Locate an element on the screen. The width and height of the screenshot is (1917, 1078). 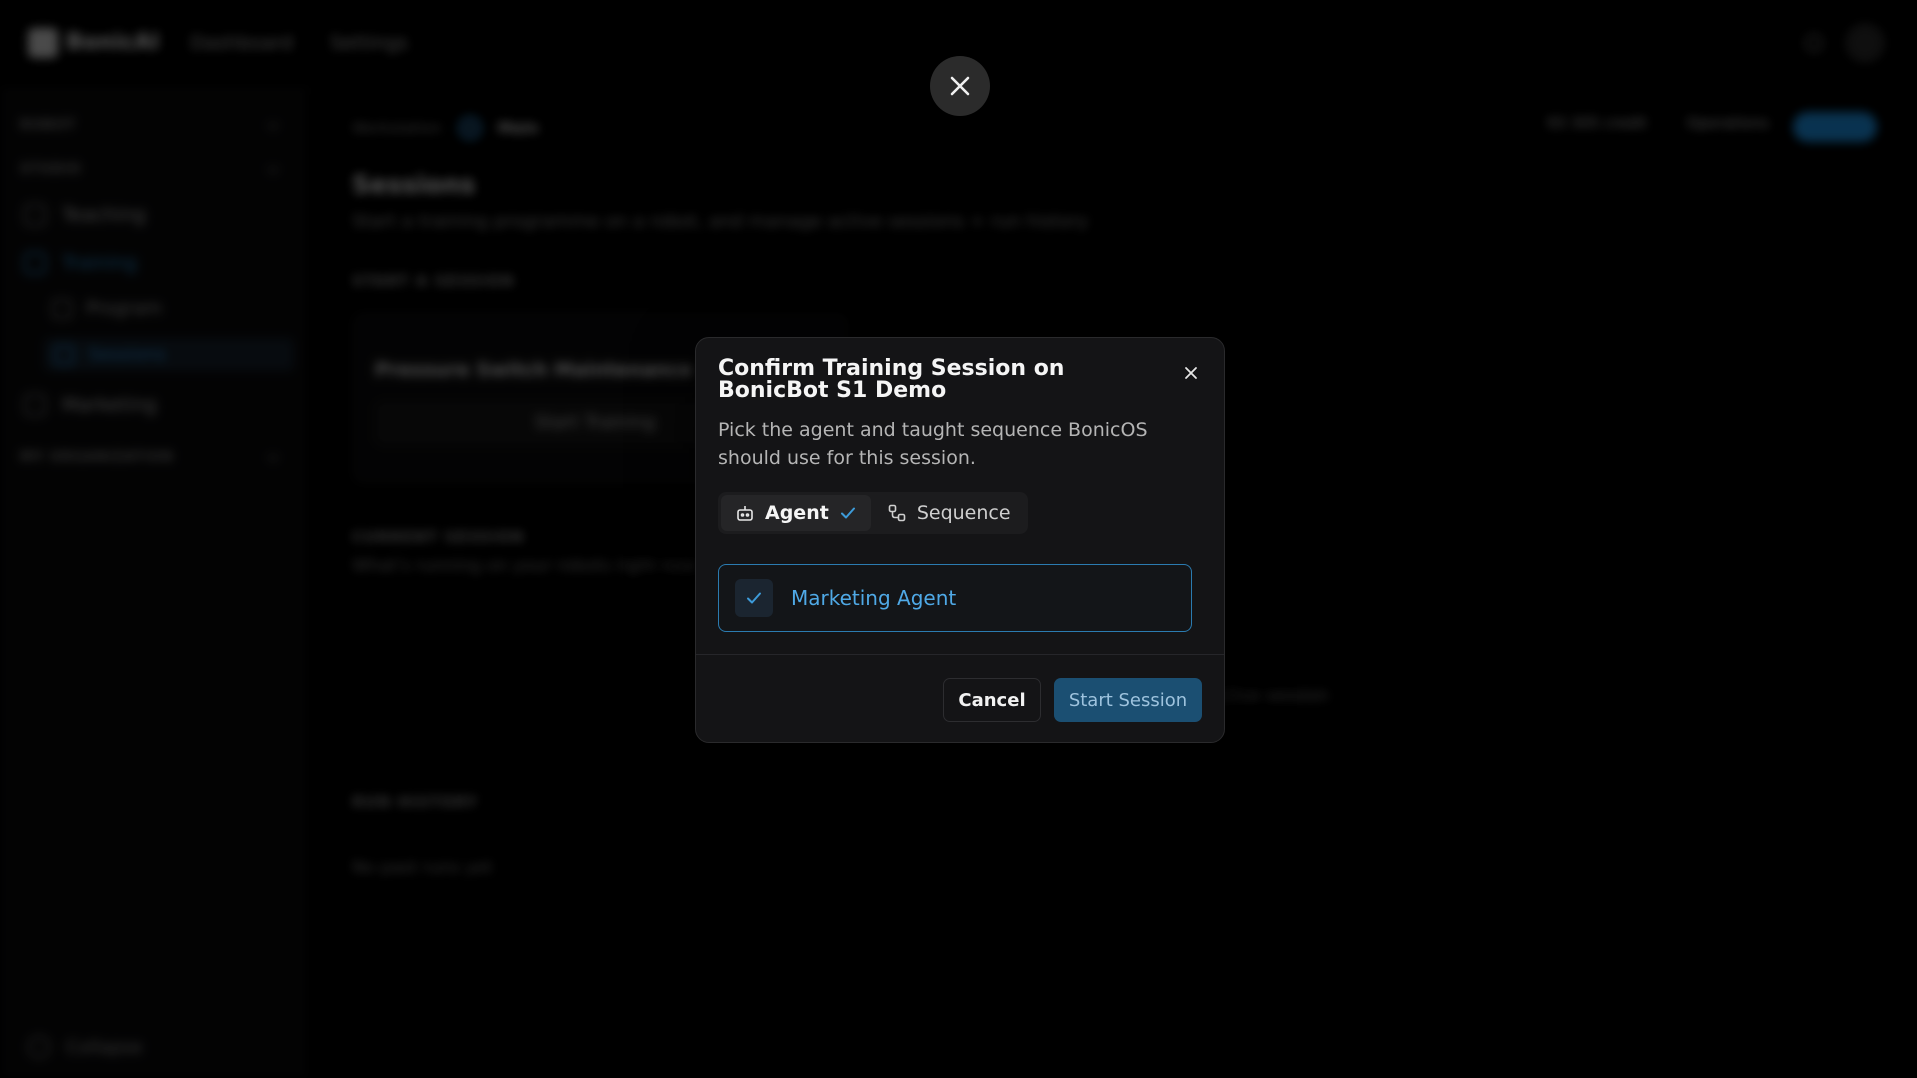
tab-label: Agent is located at coordinates (797, 513).